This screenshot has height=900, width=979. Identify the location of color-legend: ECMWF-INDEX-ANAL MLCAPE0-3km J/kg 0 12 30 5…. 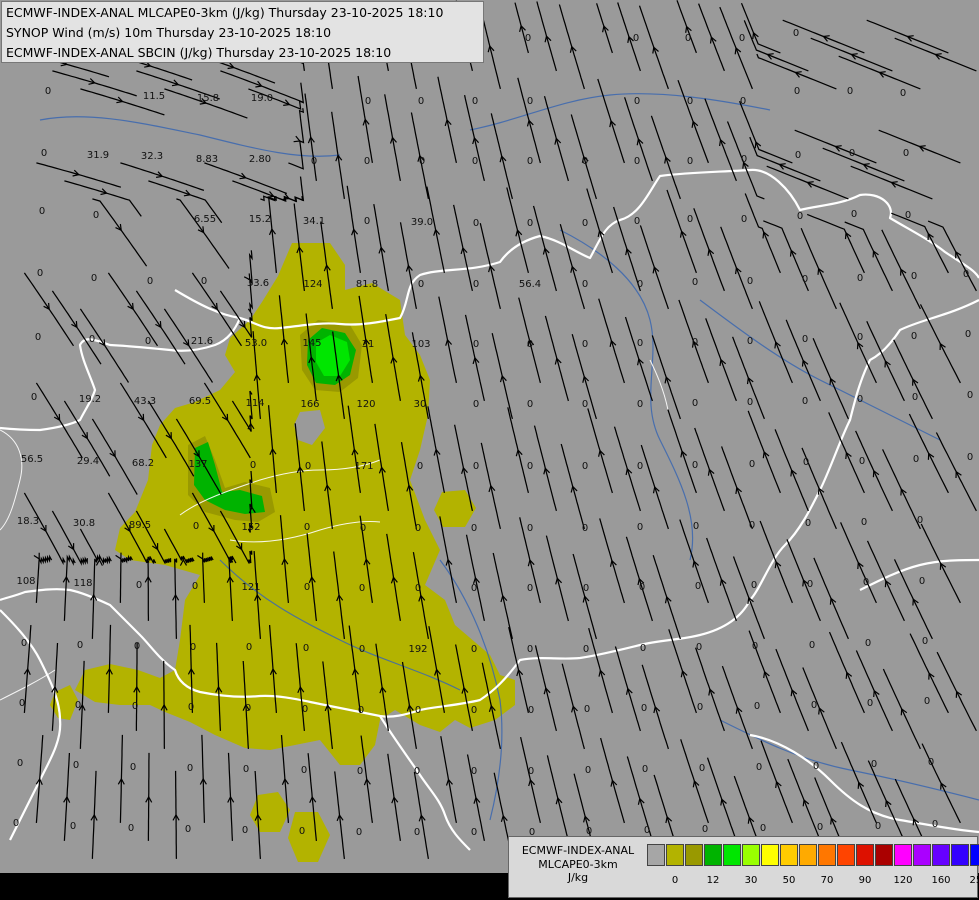
(743, 867).